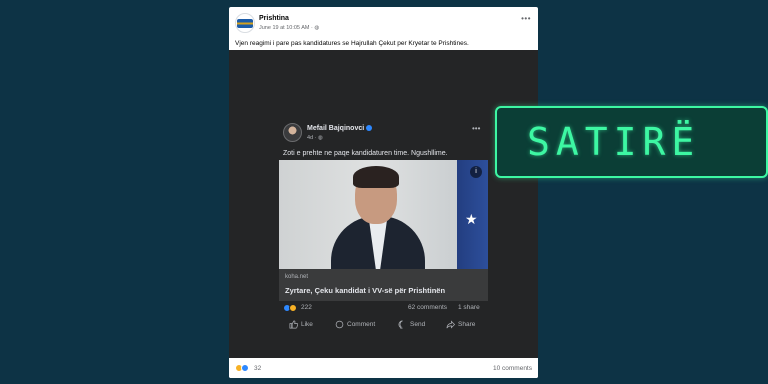 The width and height of the screenshot is (768, 384). I want to click on post-timestamp: June 19 at 10:05 AM ·, so click(286, 28).